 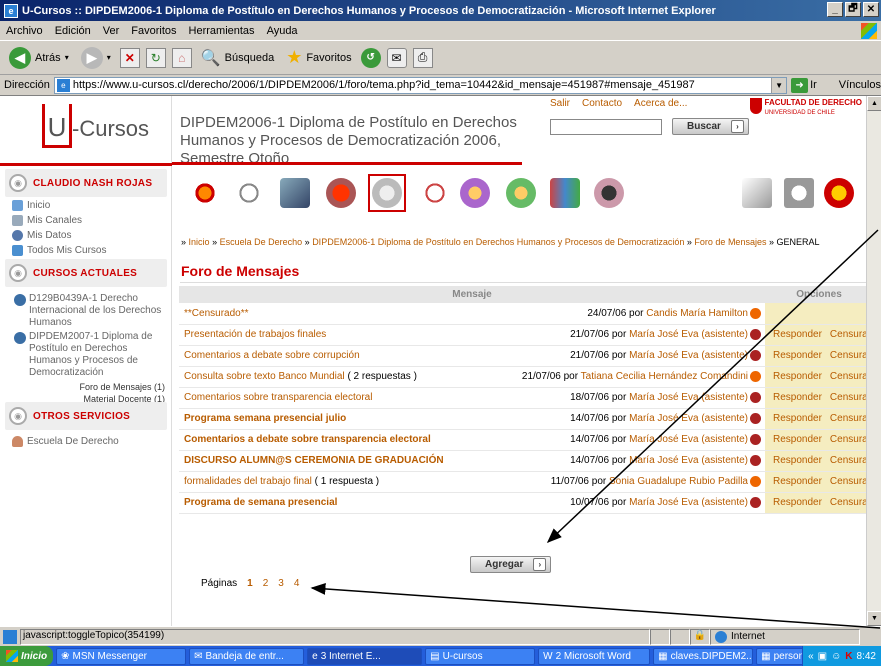 What do you see at coordinates (822, 656) in the screenshot?
I see `network-icon: ▣` at bounding box center [822, 656].